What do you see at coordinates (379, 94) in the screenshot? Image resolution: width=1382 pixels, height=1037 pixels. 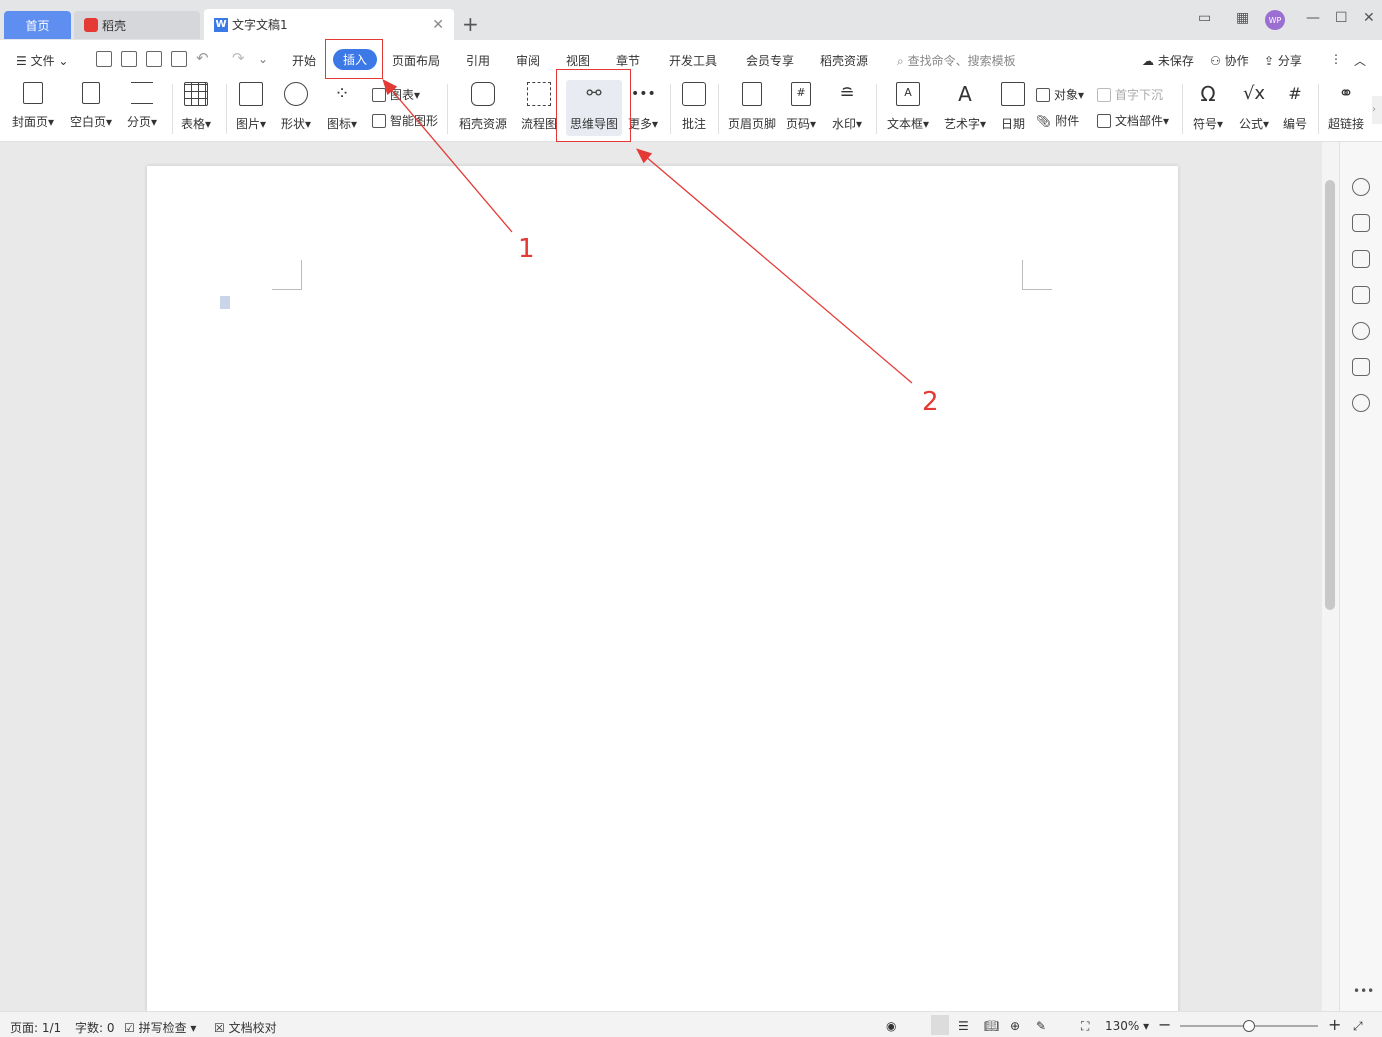 I see `chart-icon` at bounding box center [379, 94].